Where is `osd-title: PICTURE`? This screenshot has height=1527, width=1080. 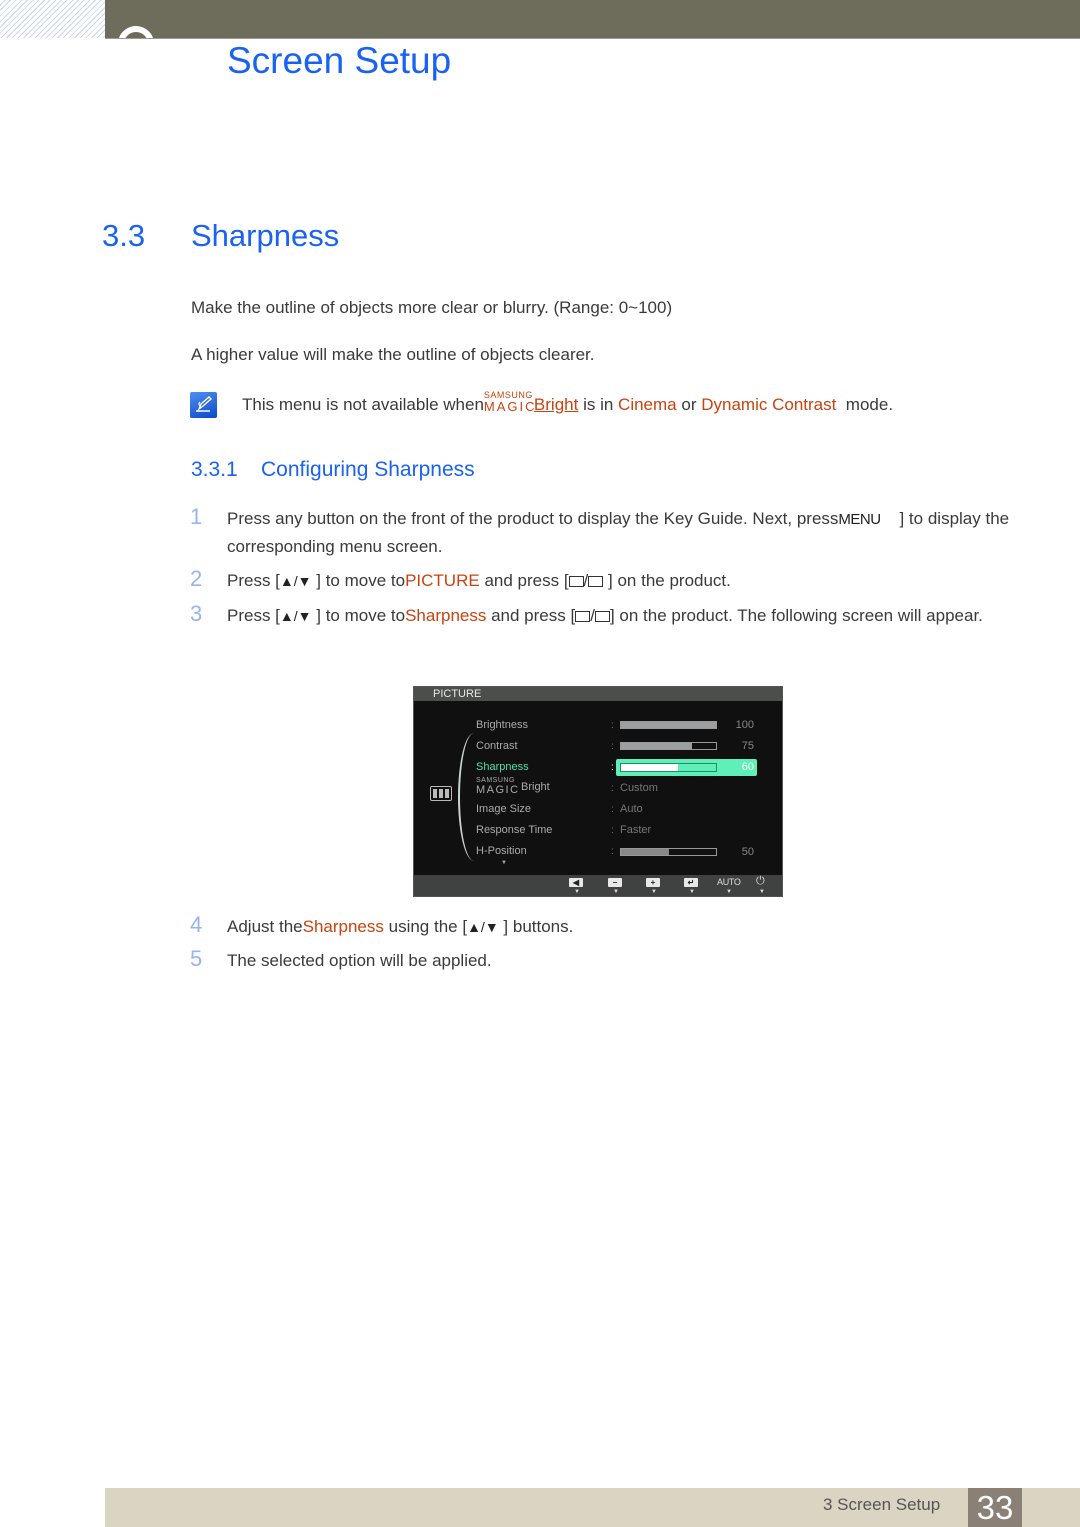
osd-title: PICTURE is located at coordinates (598, 694).